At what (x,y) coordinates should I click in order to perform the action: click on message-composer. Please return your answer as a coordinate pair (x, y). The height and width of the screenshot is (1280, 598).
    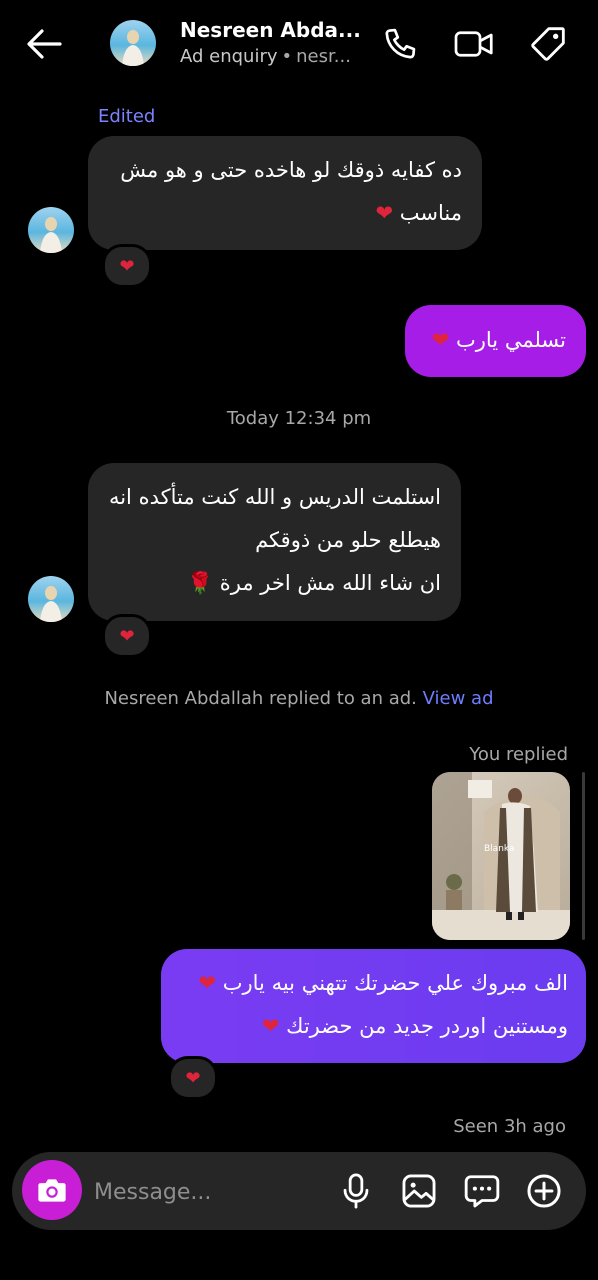
    Looking at the image, I should click on (299, 1191).